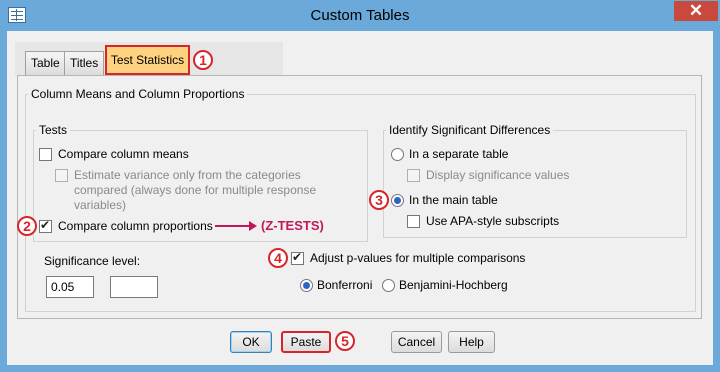 The image size is (720, 372). I want to click on close-icon: ✕, so click(696, 11).